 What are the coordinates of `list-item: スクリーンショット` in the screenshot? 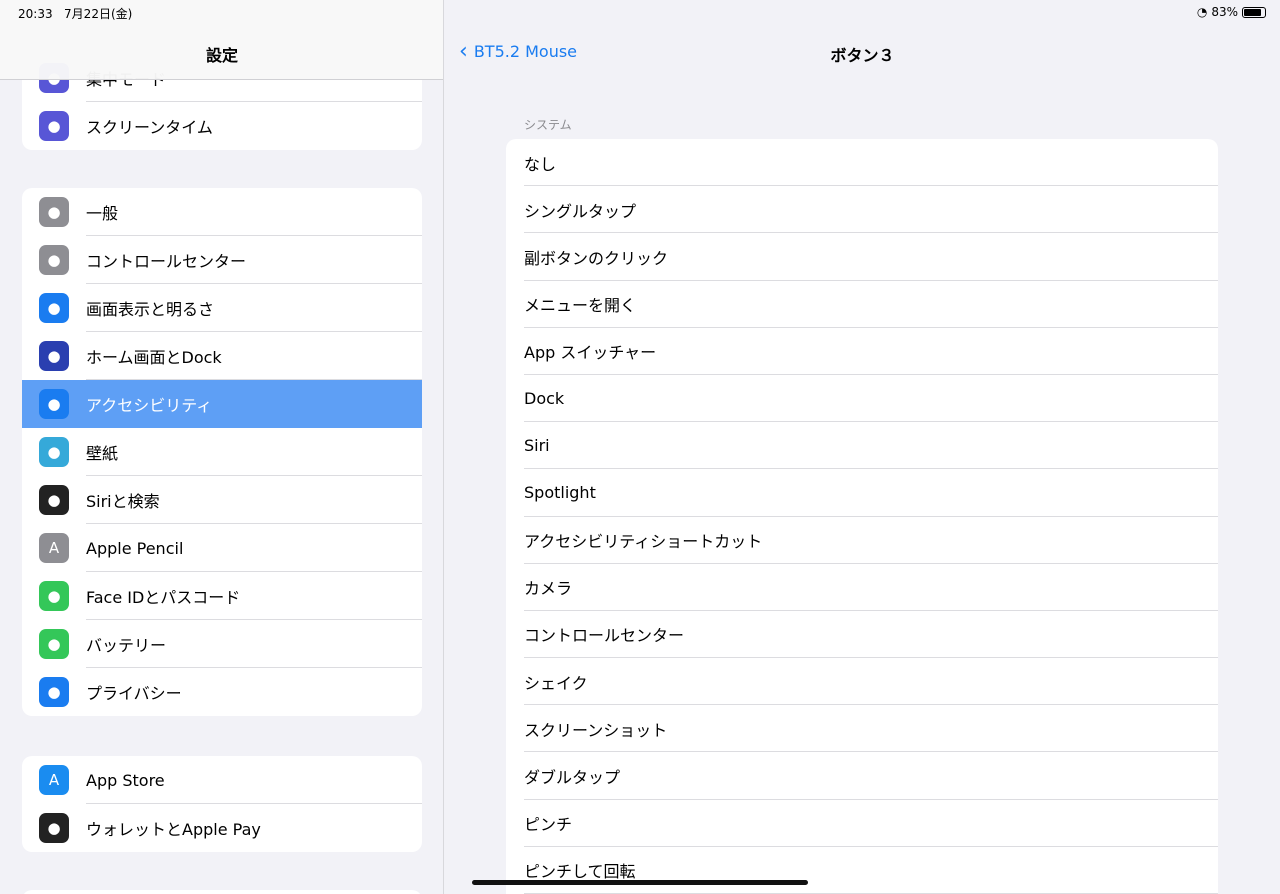 It's located at (862, 729).